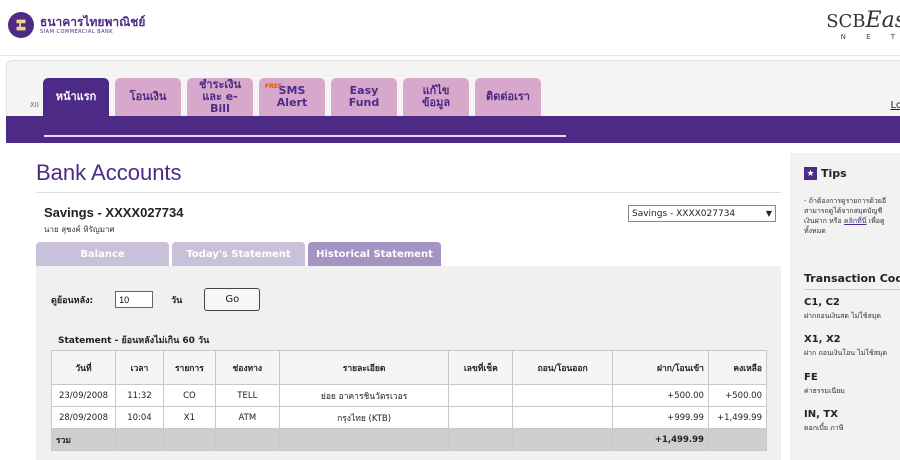 The image size is (900, 460). I want to click on star-icon: ★, so click(810, 173).